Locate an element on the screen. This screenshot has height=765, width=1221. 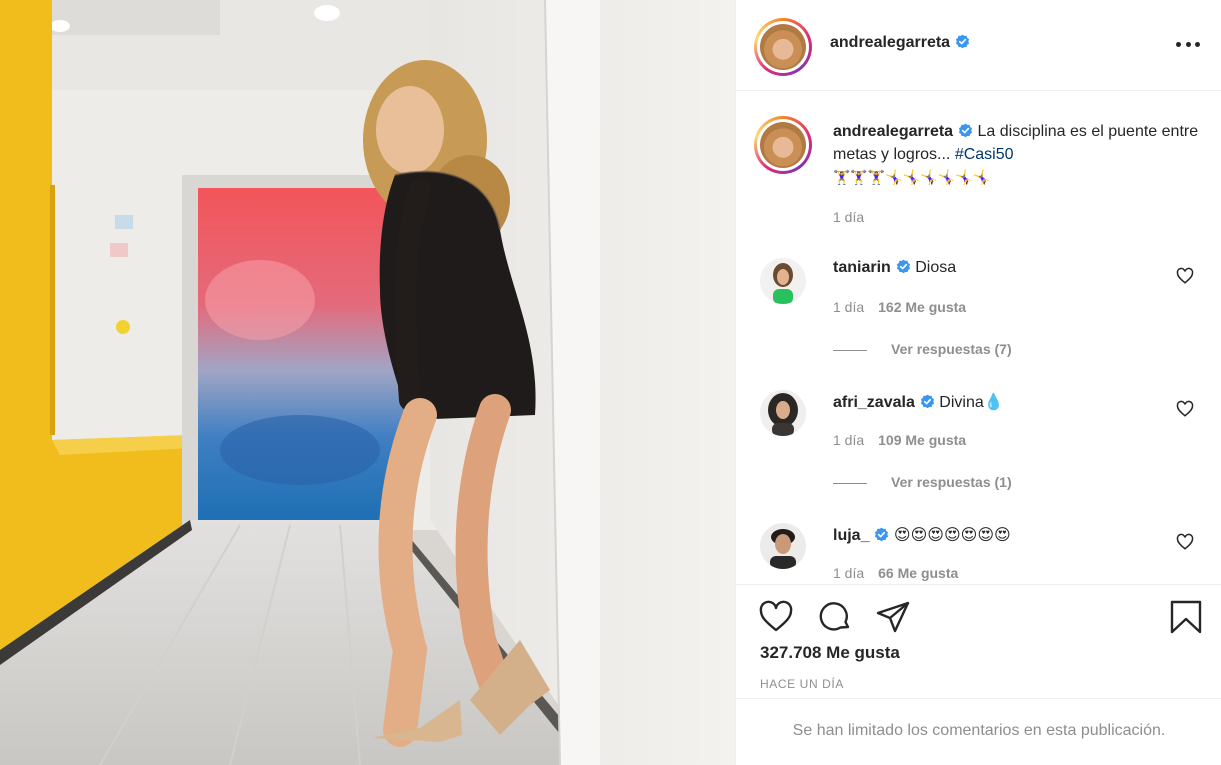
author-avatar is located at coordinates (783, 47).